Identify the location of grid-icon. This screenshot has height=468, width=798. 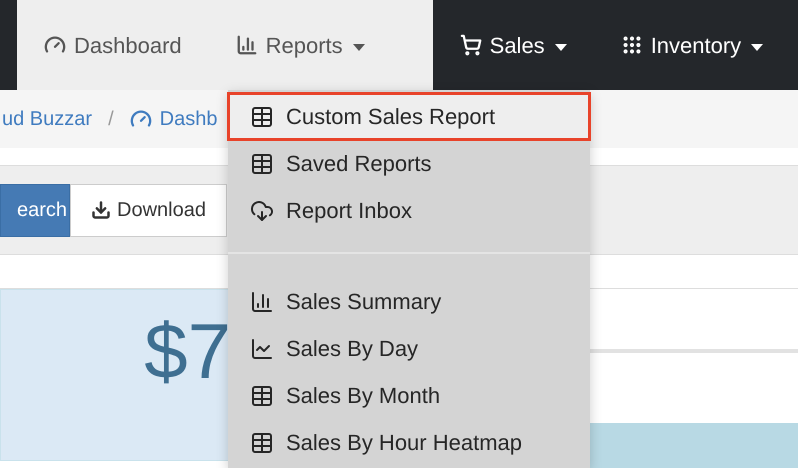
(631, 45).